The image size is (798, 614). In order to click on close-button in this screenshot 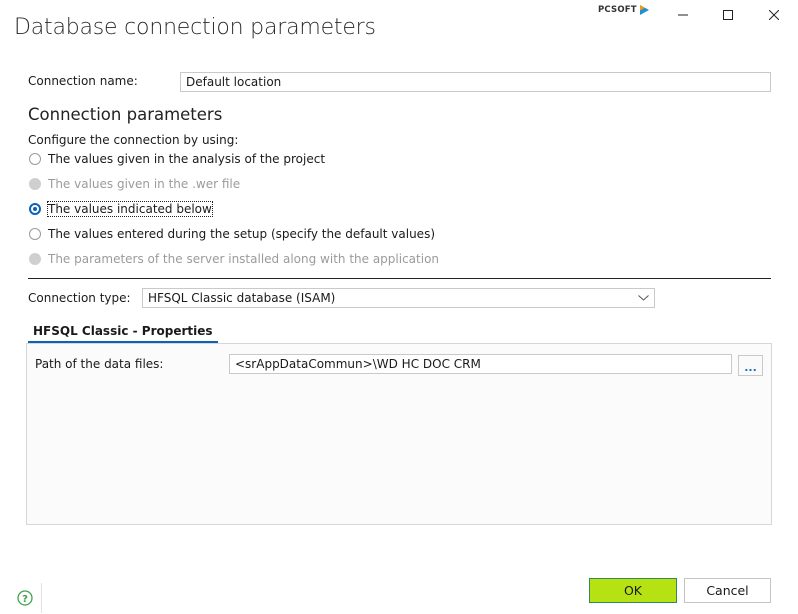, I will do `click(774, 15)`.